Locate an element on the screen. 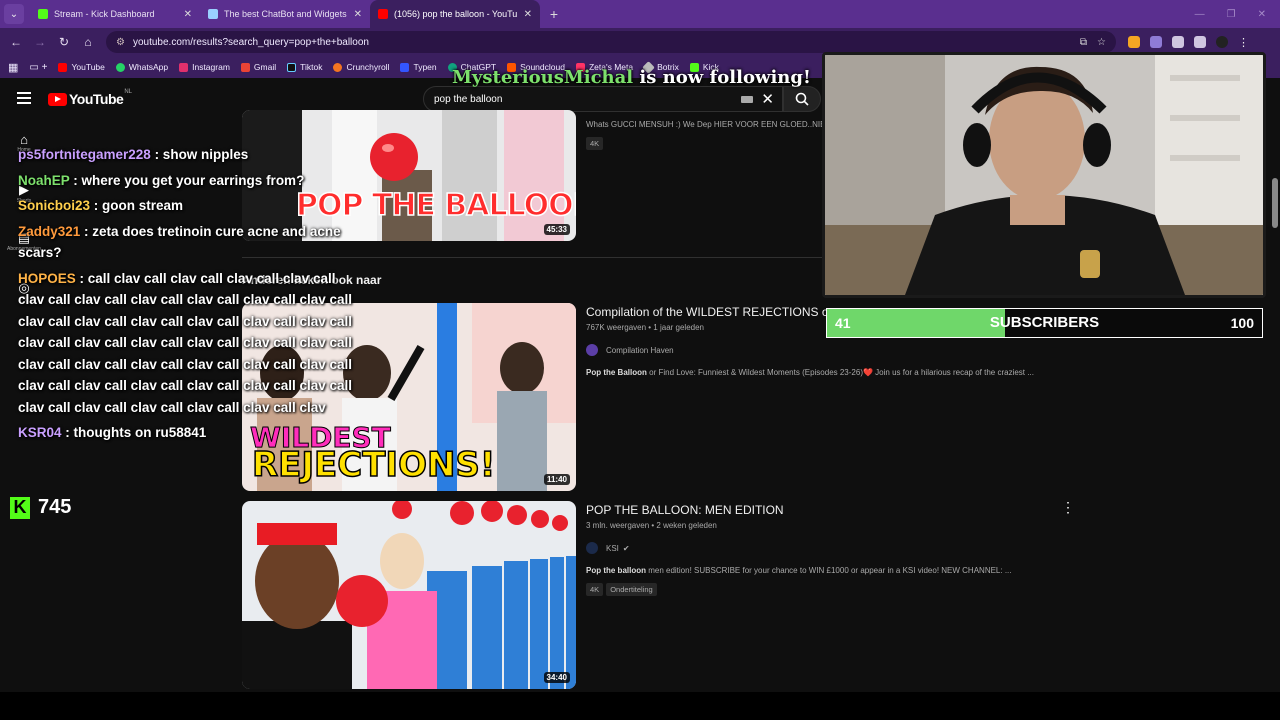 This screenshot has width=1280, height=720. subscriber-goal-bar: 41 SUBSCRIBERS 100 is located at coordinates (1044, 323).